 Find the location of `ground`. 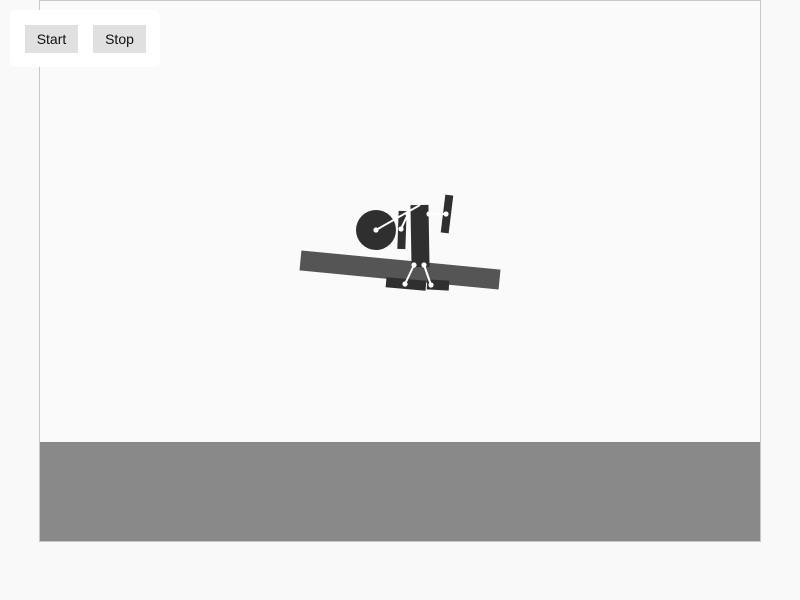

ground is located at coordinates (400, 491).